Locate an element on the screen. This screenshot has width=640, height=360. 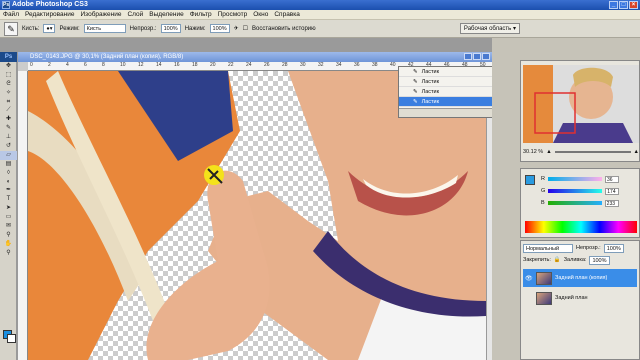
fill-input: 100% is located at coordinates (599, 260).